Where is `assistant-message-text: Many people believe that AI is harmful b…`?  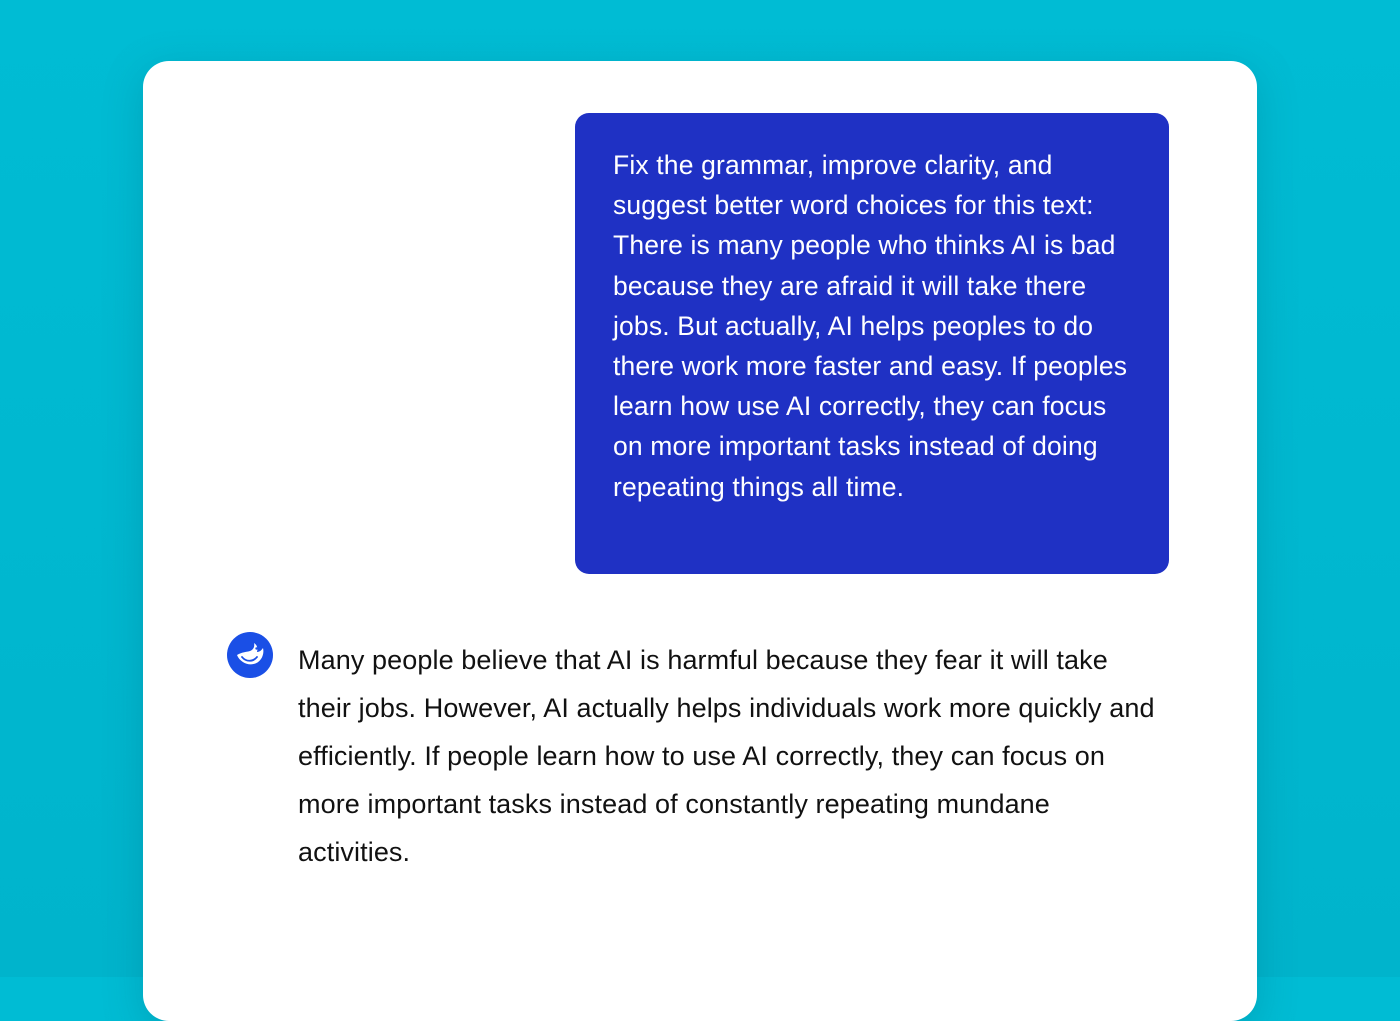
assistant-message-text: Many people believe that AI is harmful b… is located at coordinates (726, 756).